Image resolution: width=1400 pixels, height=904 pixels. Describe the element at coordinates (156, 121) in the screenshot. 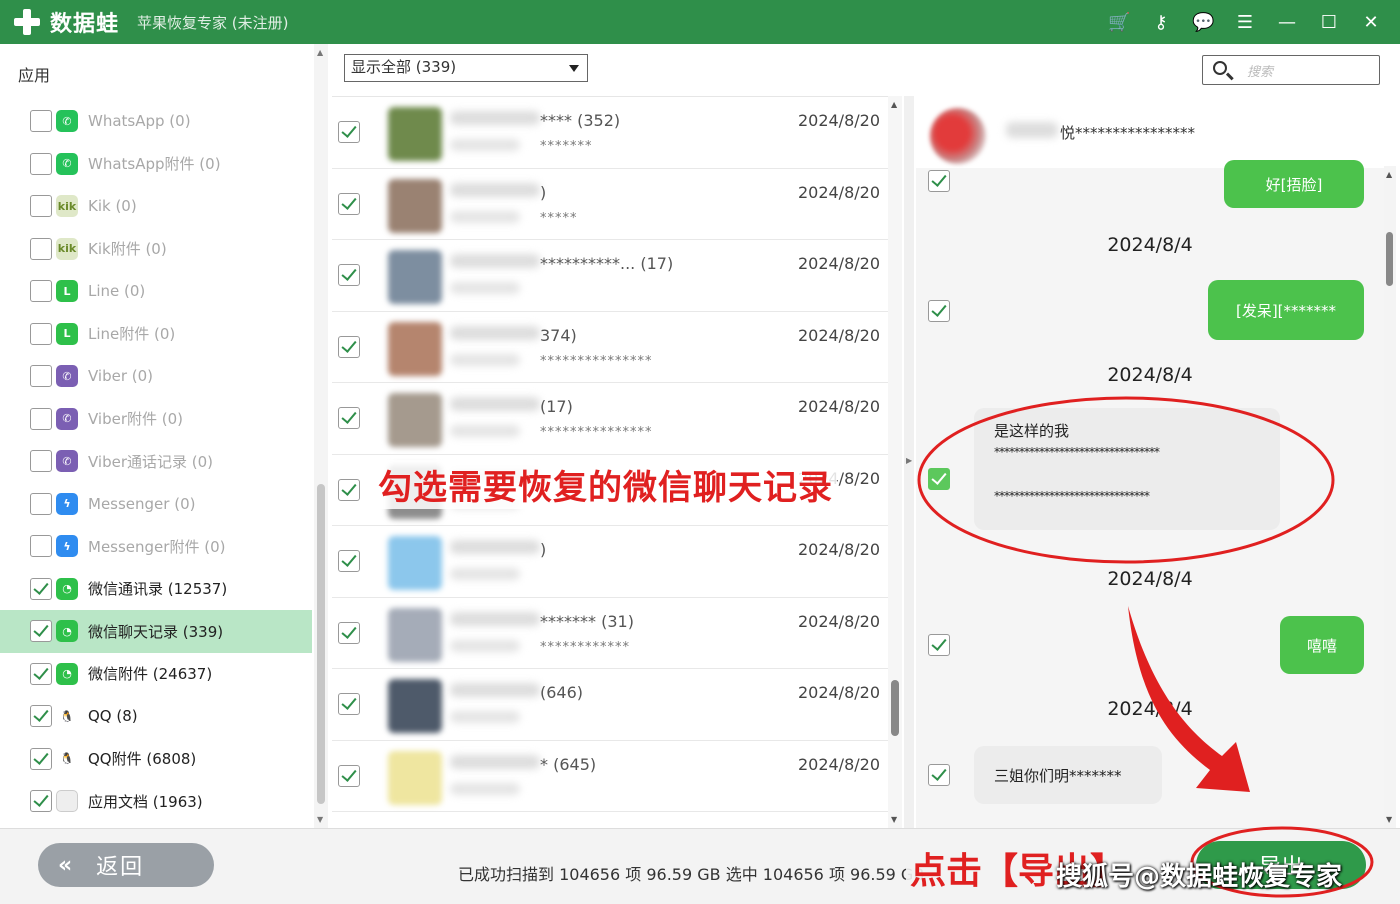

I see `sidebar-item: ✆ WhatsApp (0)` at that location.